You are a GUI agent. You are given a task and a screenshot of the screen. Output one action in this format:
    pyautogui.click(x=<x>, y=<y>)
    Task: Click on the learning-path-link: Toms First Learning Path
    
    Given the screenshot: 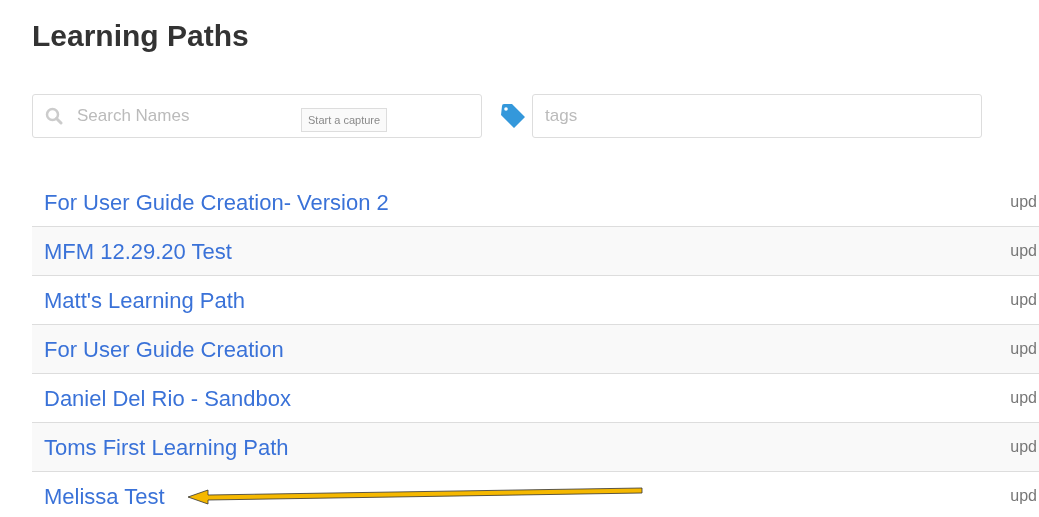 What is the action you would take?
    pyautogui.click(x=166, y=447)
    